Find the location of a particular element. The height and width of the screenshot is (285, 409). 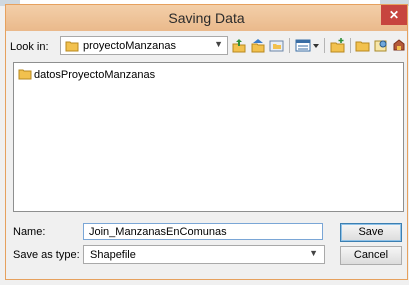

save-as-type-label: Save as type: is located at coordinates (46, 255).